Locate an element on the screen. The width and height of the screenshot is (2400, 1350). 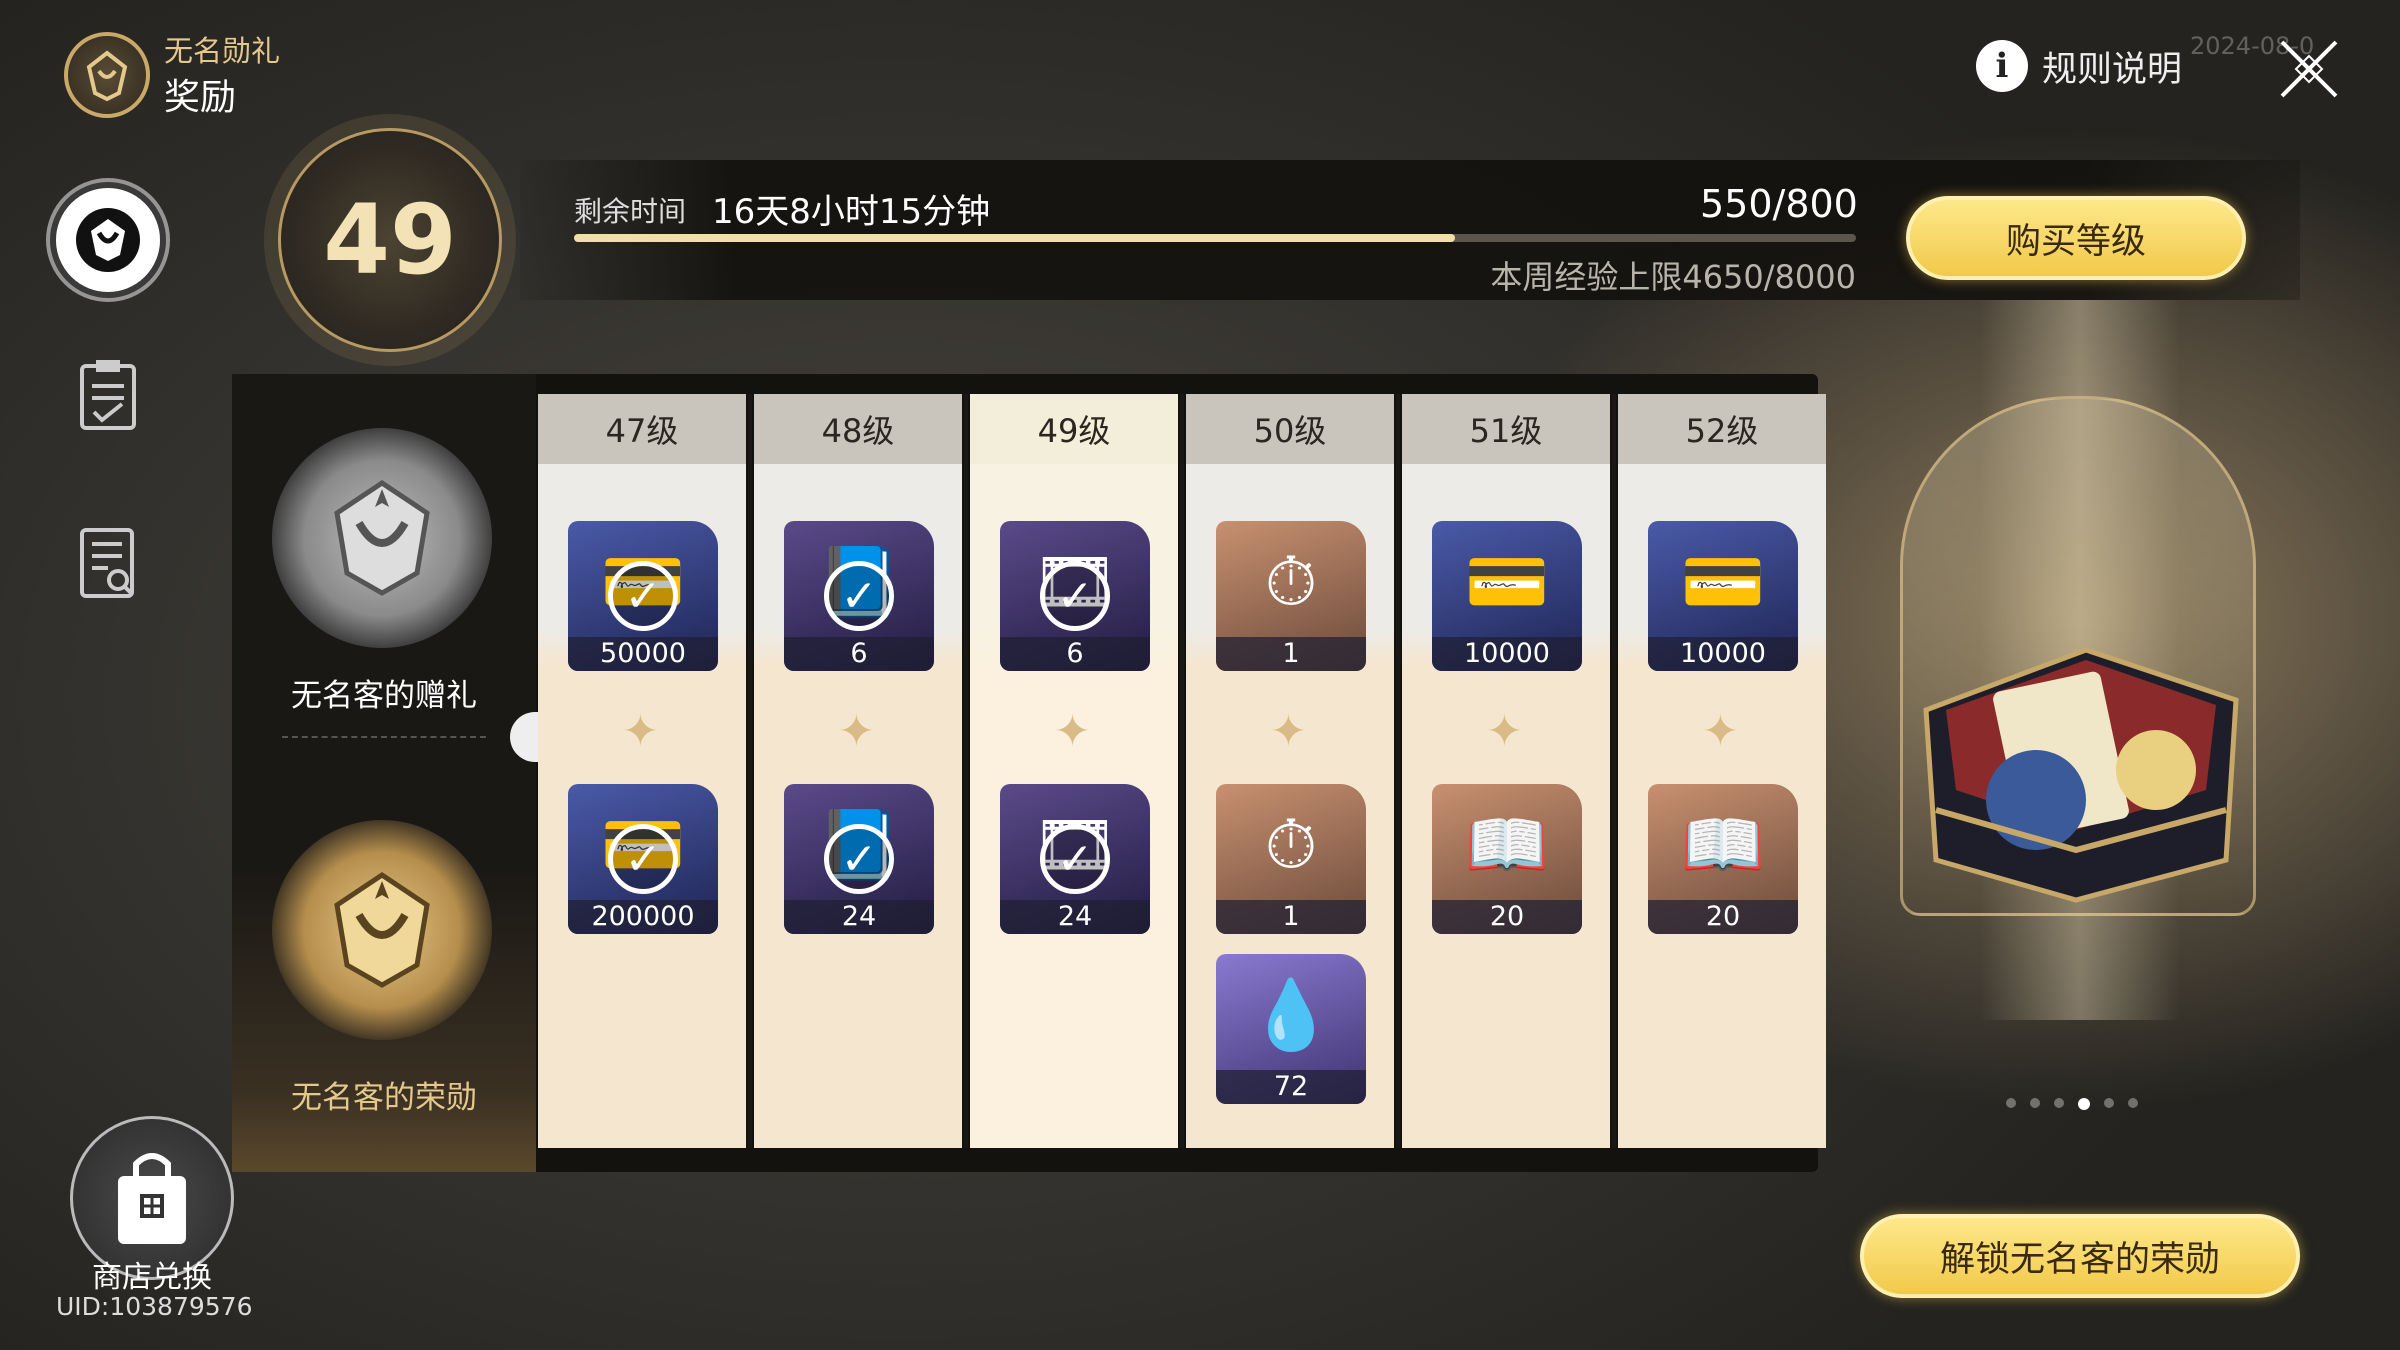
sidebar-tab-tasks is located at coordinates (108, 394).